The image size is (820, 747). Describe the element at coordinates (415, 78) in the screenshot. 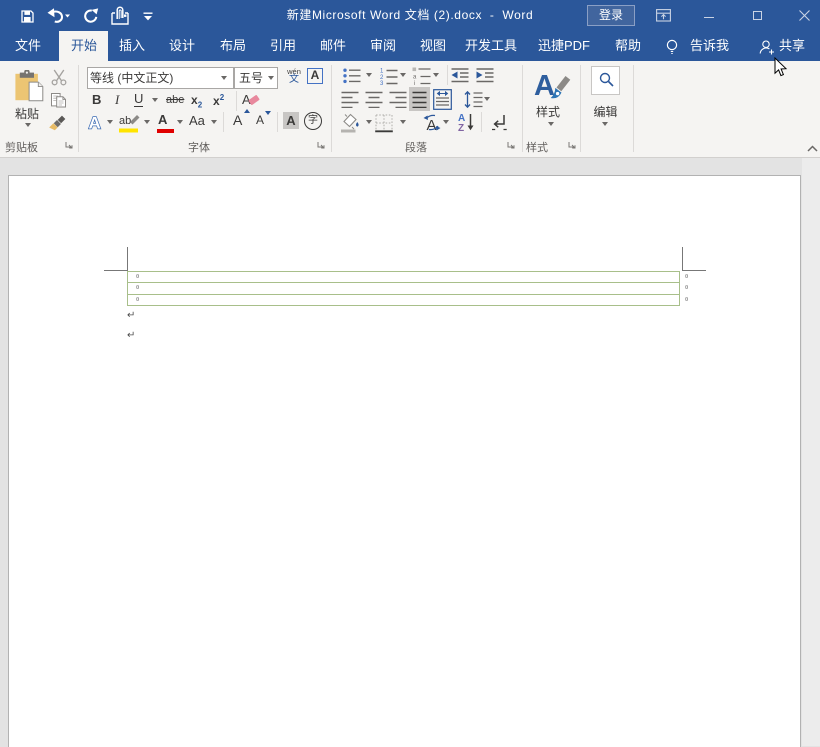

I see `svg-text: a` at that location.